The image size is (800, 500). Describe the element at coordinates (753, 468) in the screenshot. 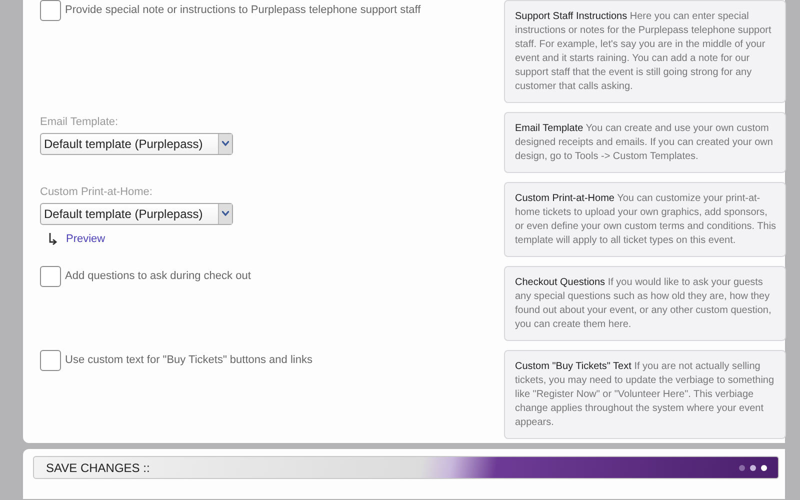

I see `dots-icon` at that location.